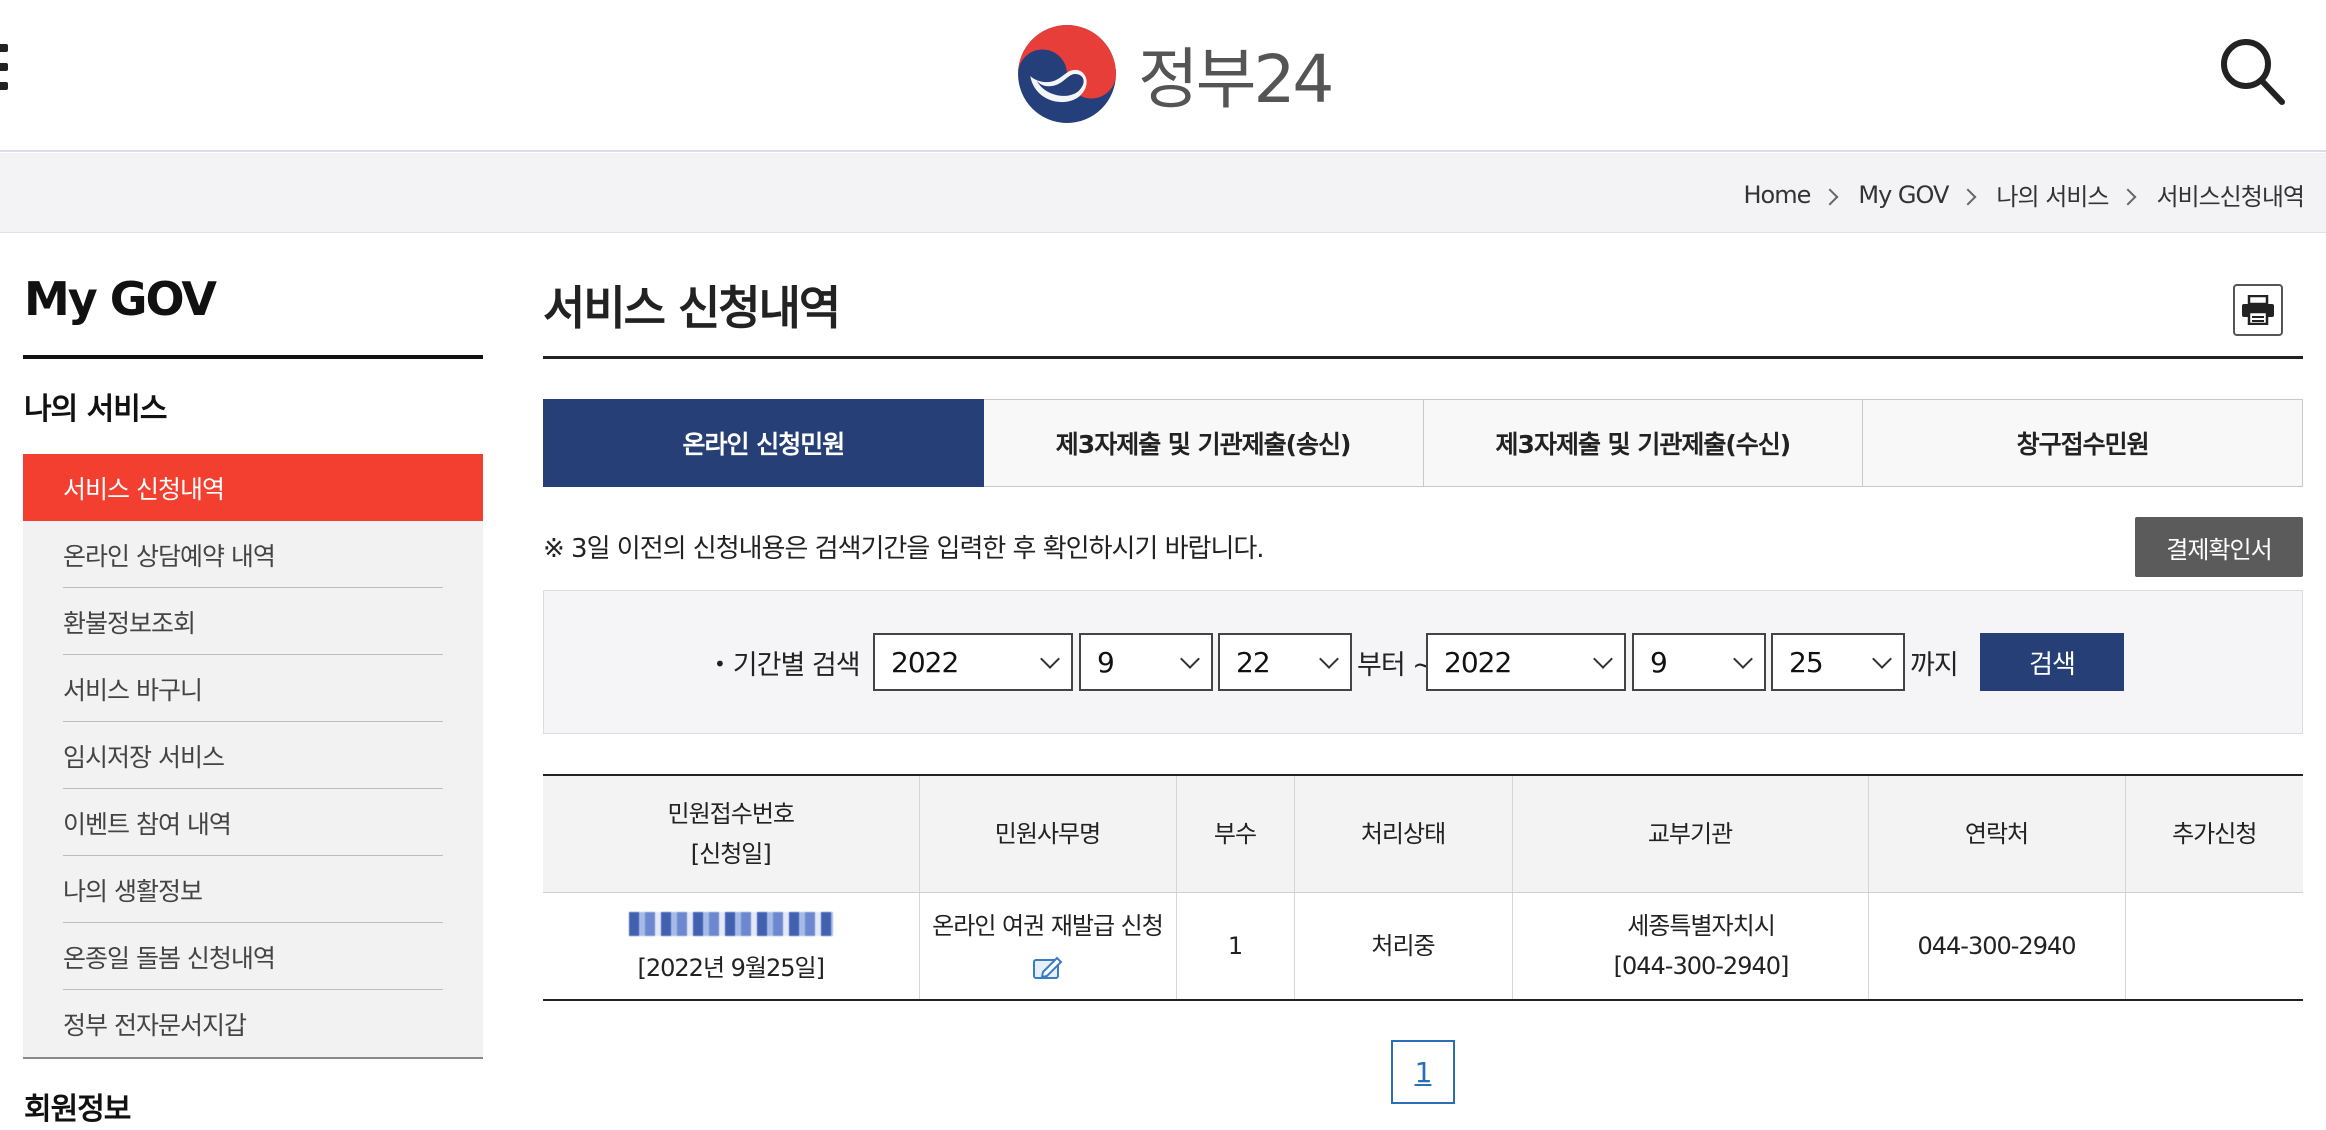 This screenshot has height=1130, width=2326. Describe the element at coordinates (2214, 946) in the screenshot. I see `cell-extra` at that location.